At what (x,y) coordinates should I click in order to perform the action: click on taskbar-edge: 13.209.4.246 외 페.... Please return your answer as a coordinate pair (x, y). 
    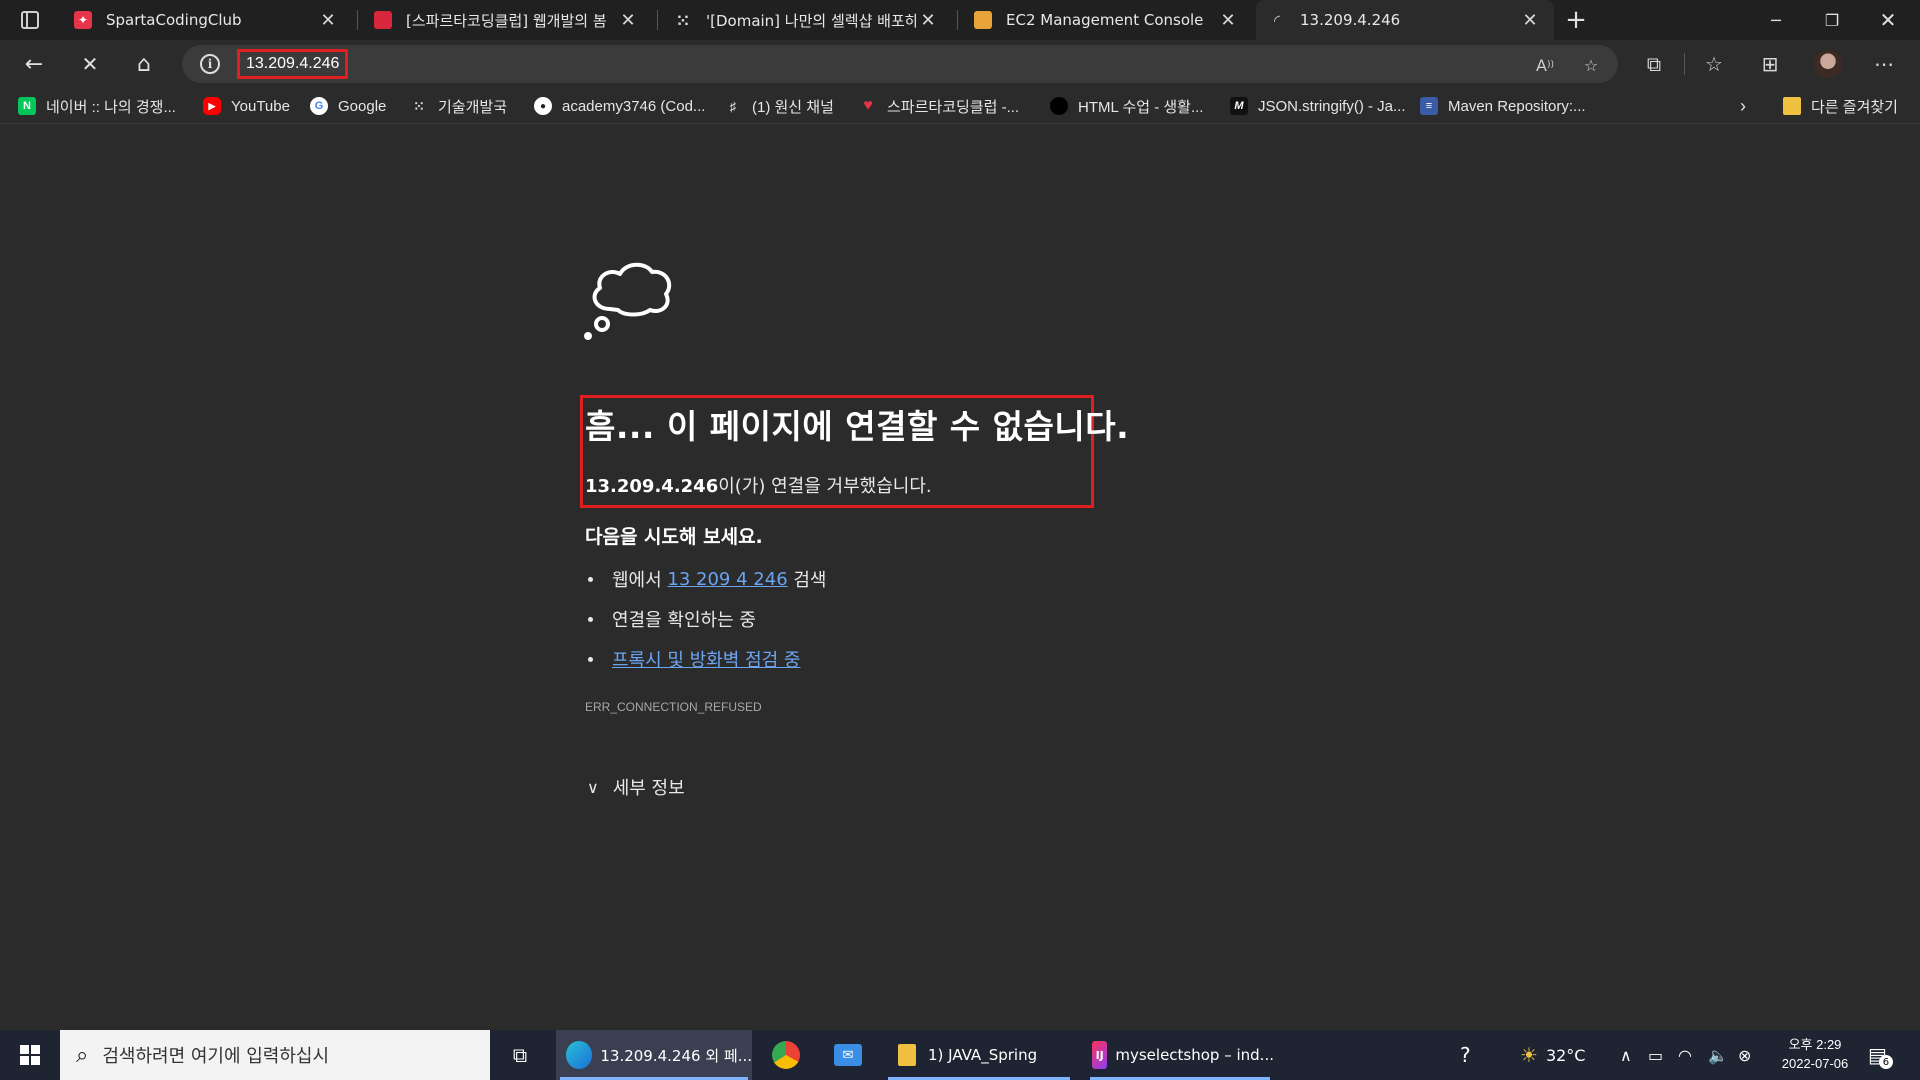
    Looking at the image, I should click on (654, 1055).